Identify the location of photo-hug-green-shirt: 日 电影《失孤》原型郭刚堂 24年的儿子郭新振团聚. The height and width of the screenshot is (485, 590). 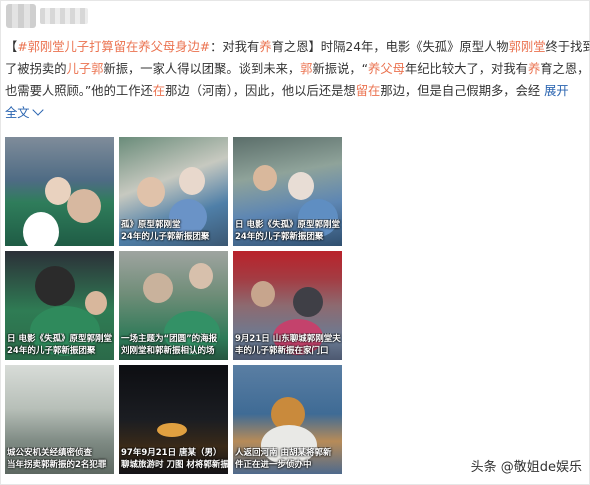
(59, 305).